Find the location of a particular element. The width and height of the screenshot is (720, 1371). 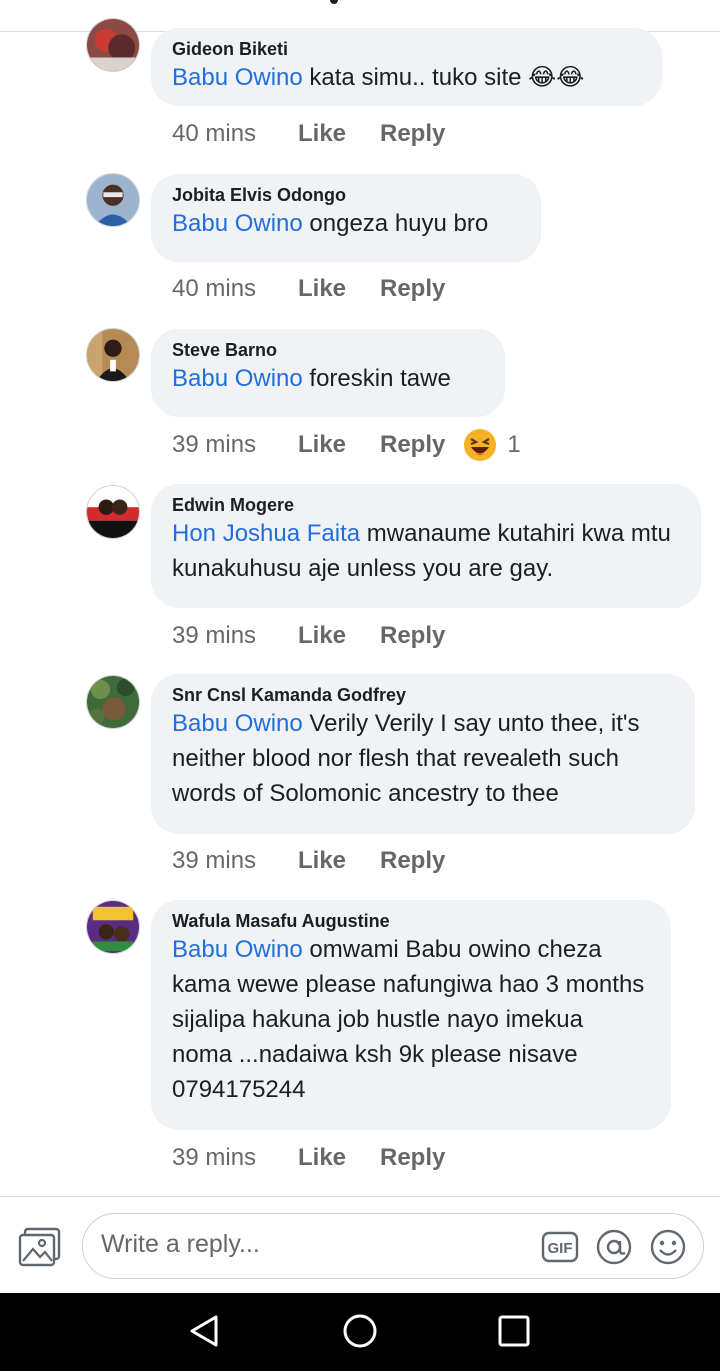

reply-input: Write a reply... GIF is located at coordinates (393, 1246).